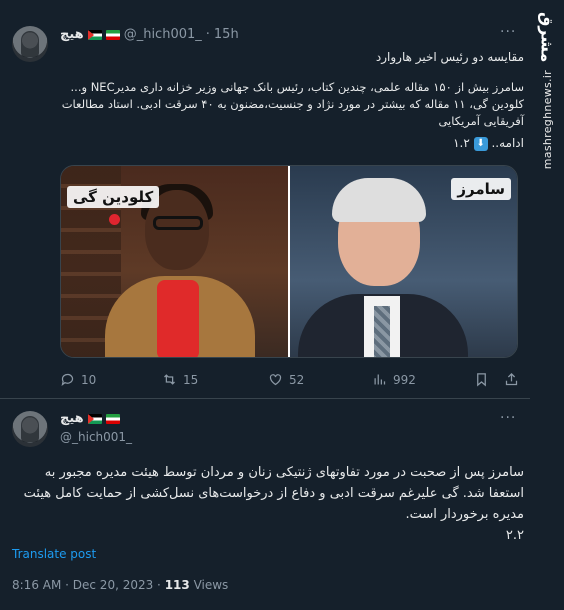  I want to click on thread-index: ۲.۲, so click(514, 535).